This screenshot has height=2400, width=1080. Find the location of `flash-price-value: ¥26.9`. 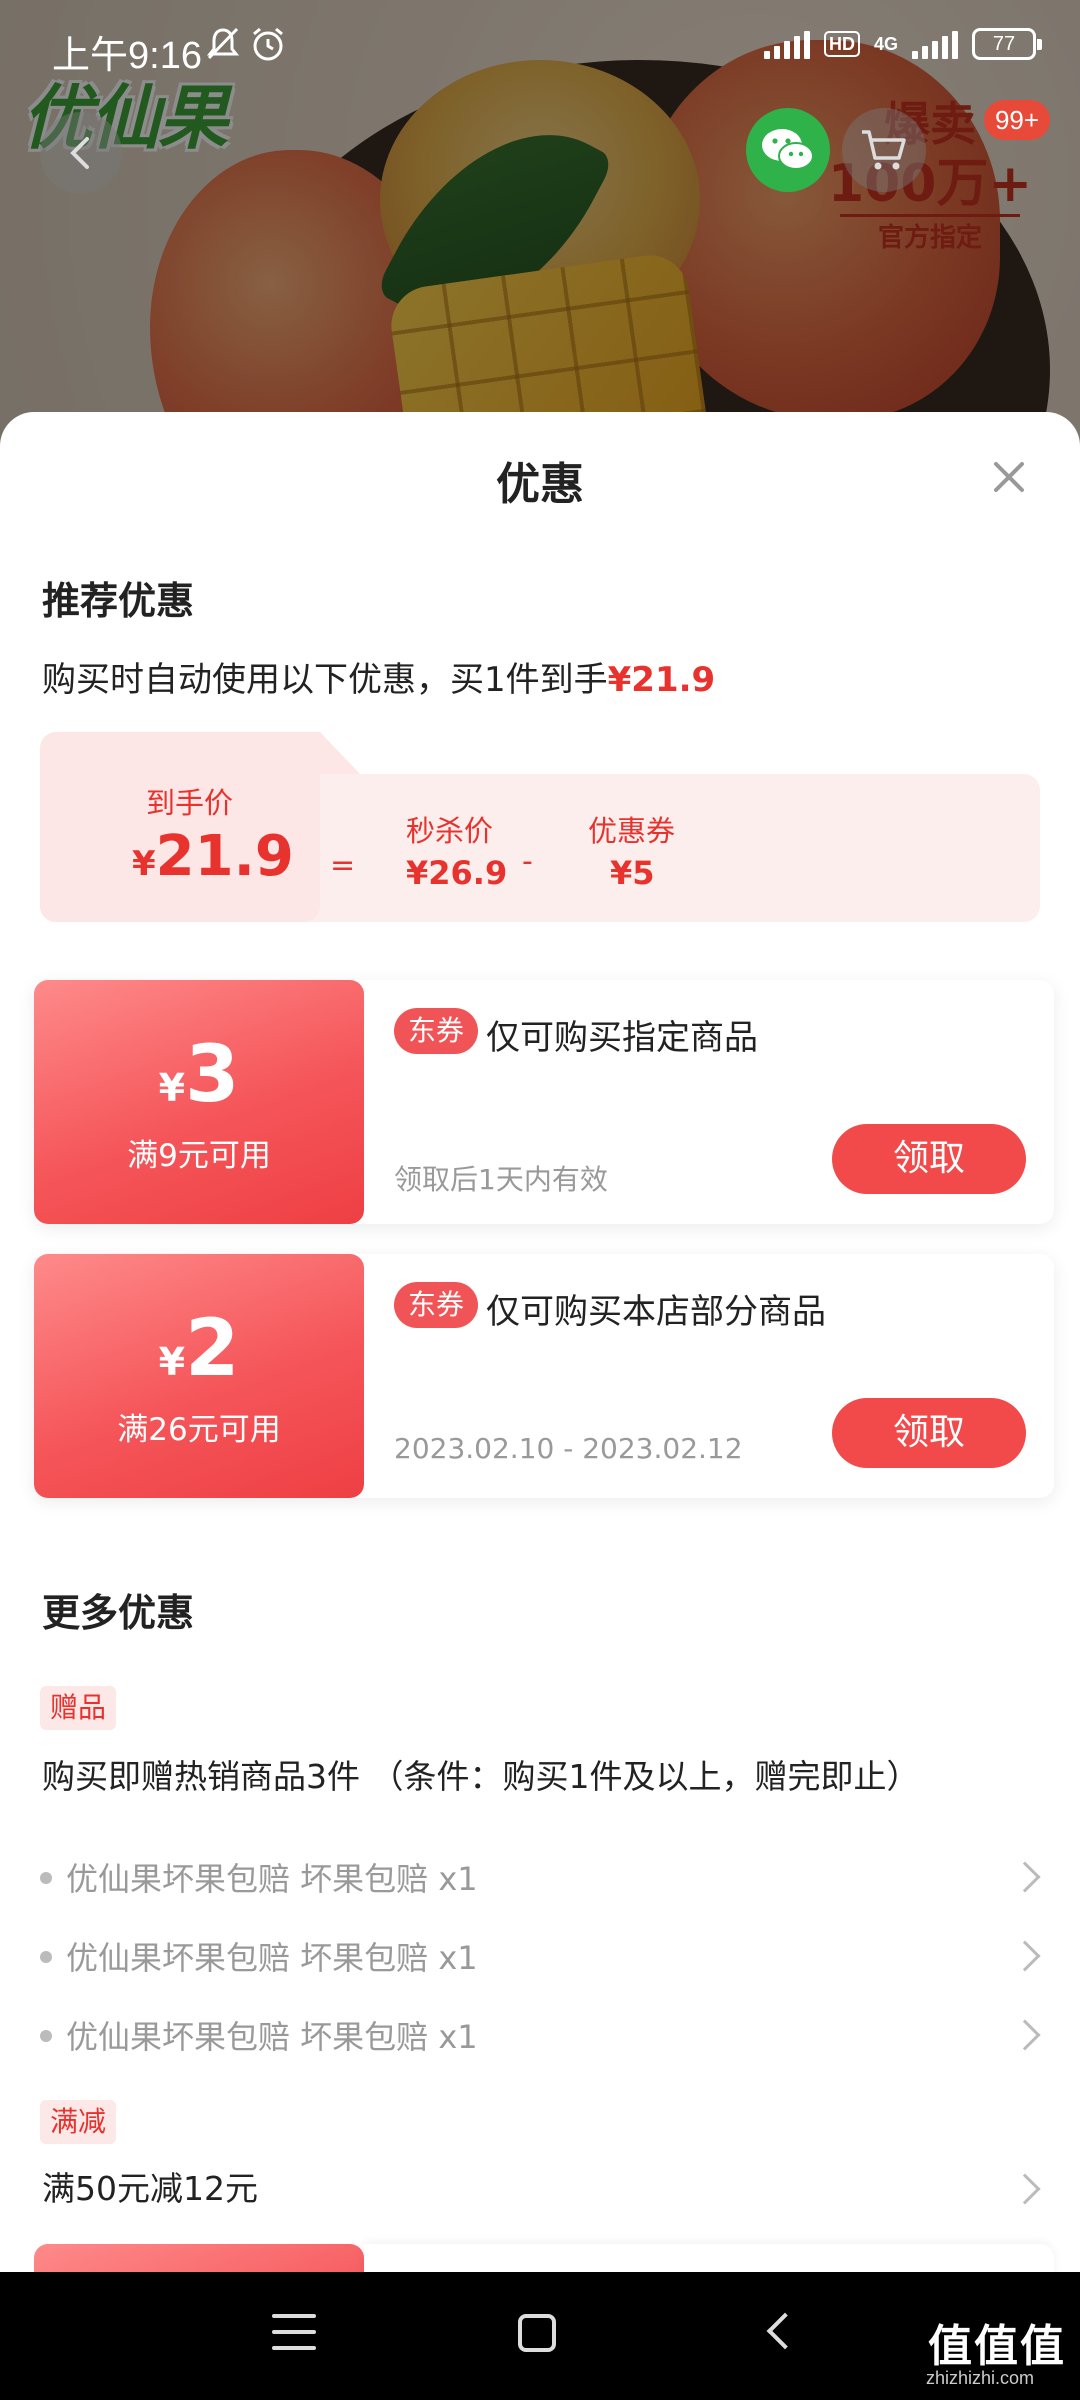

flash-price-value: ¥26.9 is located at coordinates (457, 873).